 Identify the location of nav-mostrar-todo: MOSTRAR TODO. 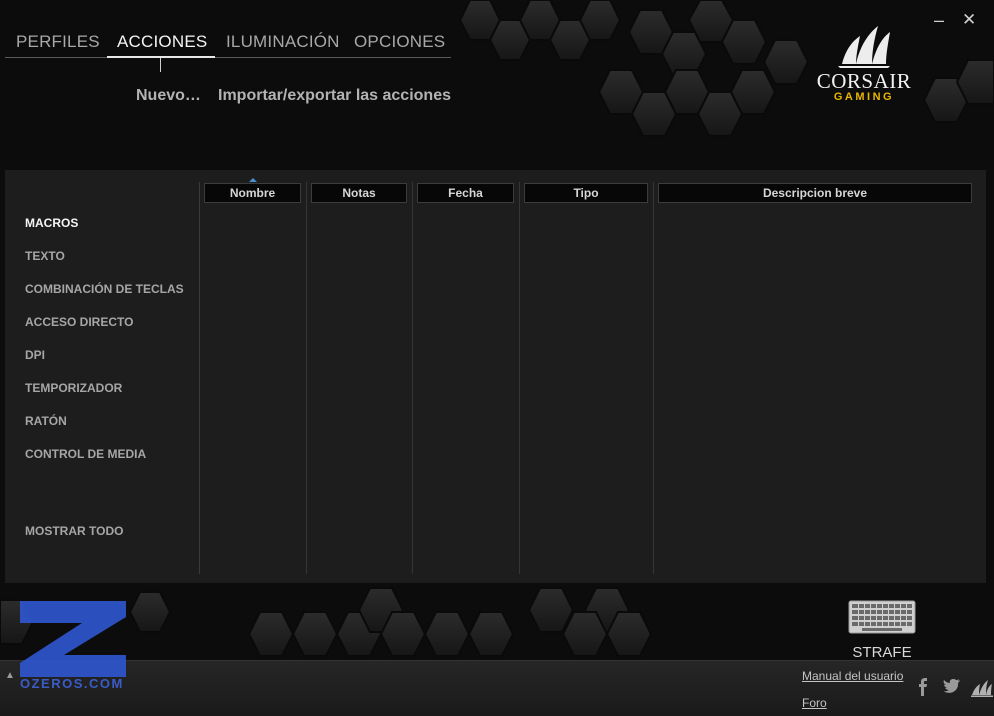
(74, 531).